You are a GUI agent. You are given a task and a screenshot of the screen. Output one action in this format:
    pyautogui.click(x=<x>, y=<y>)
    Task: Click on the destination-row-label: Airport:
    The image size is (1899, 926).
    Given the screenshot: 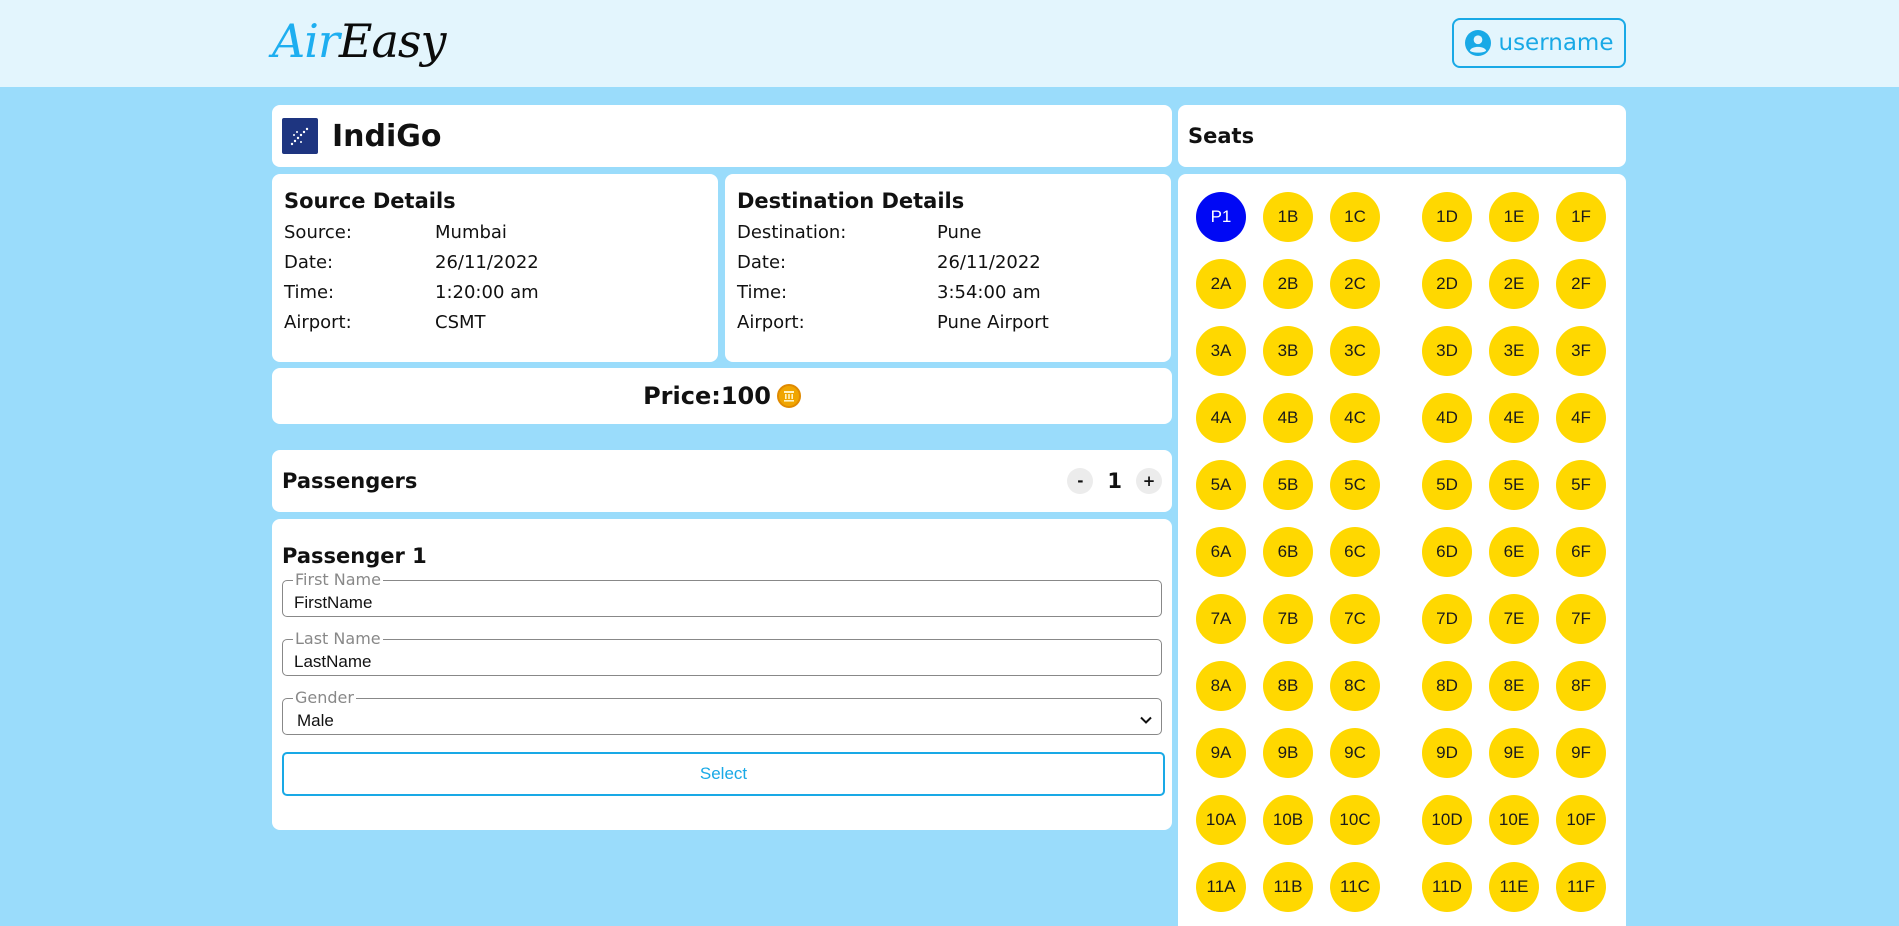 What is the action you would take?
    pyautogui.click(x=771, y=322)
    